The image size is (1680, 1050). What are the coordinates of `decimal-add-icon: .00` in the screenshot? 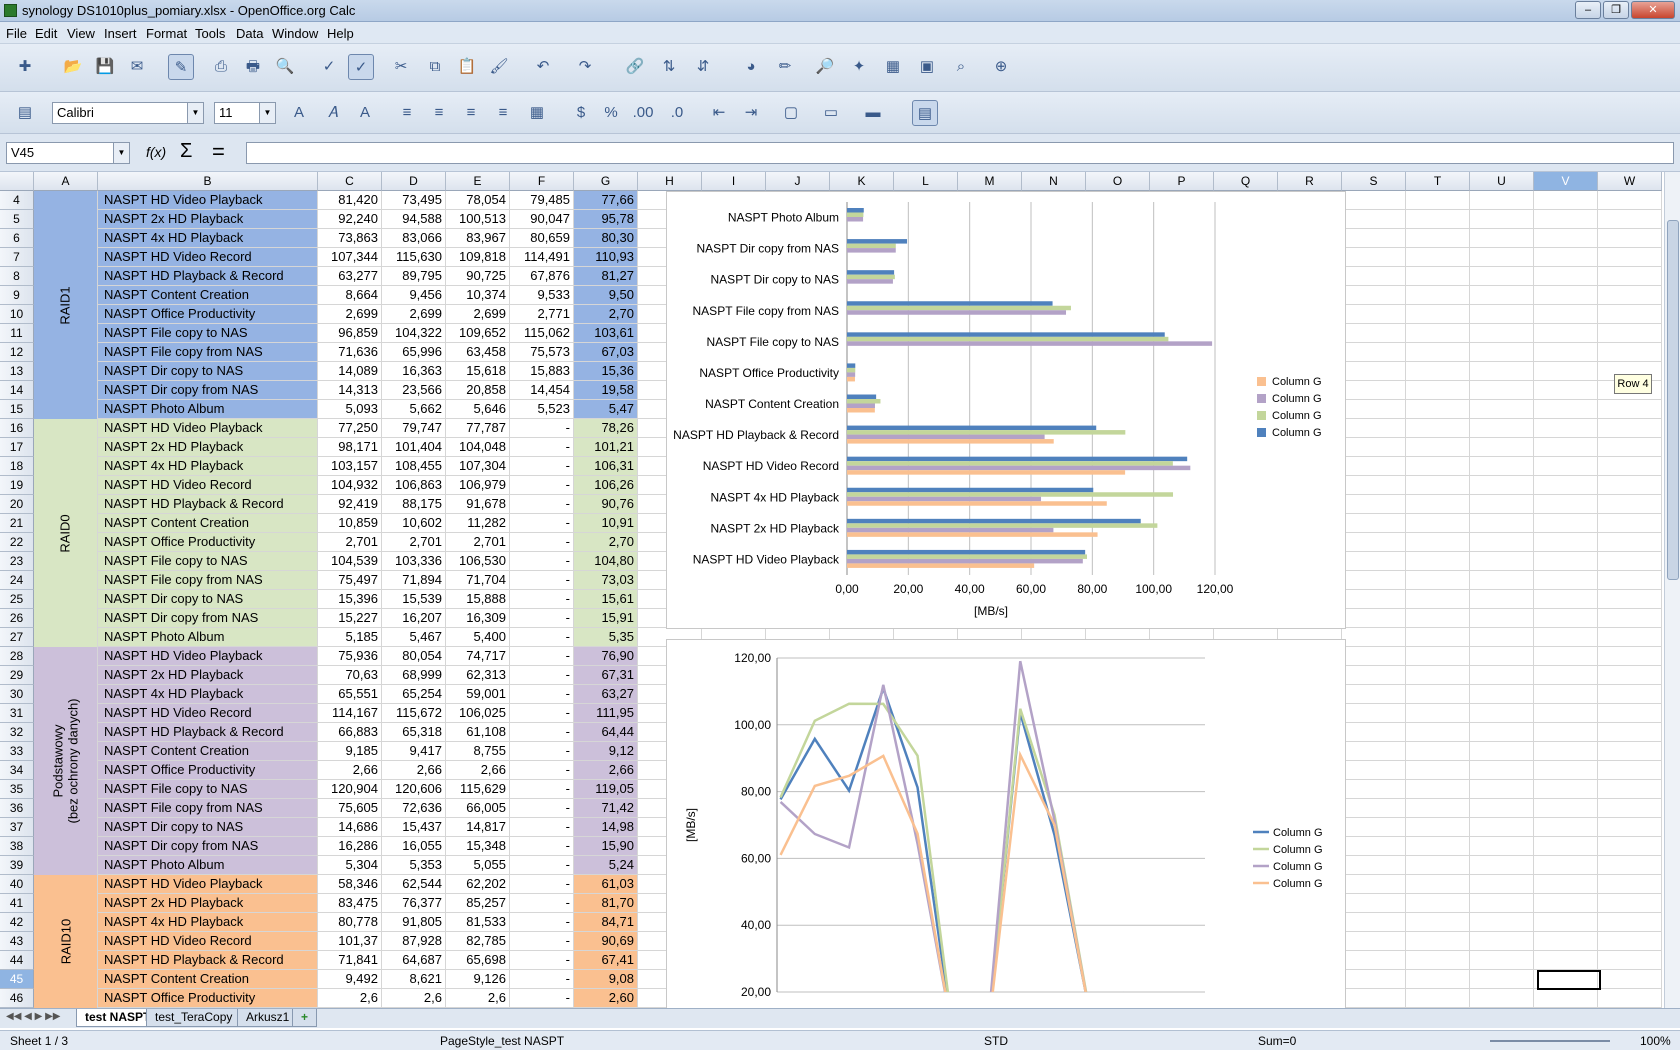 It's located at (643, 113).